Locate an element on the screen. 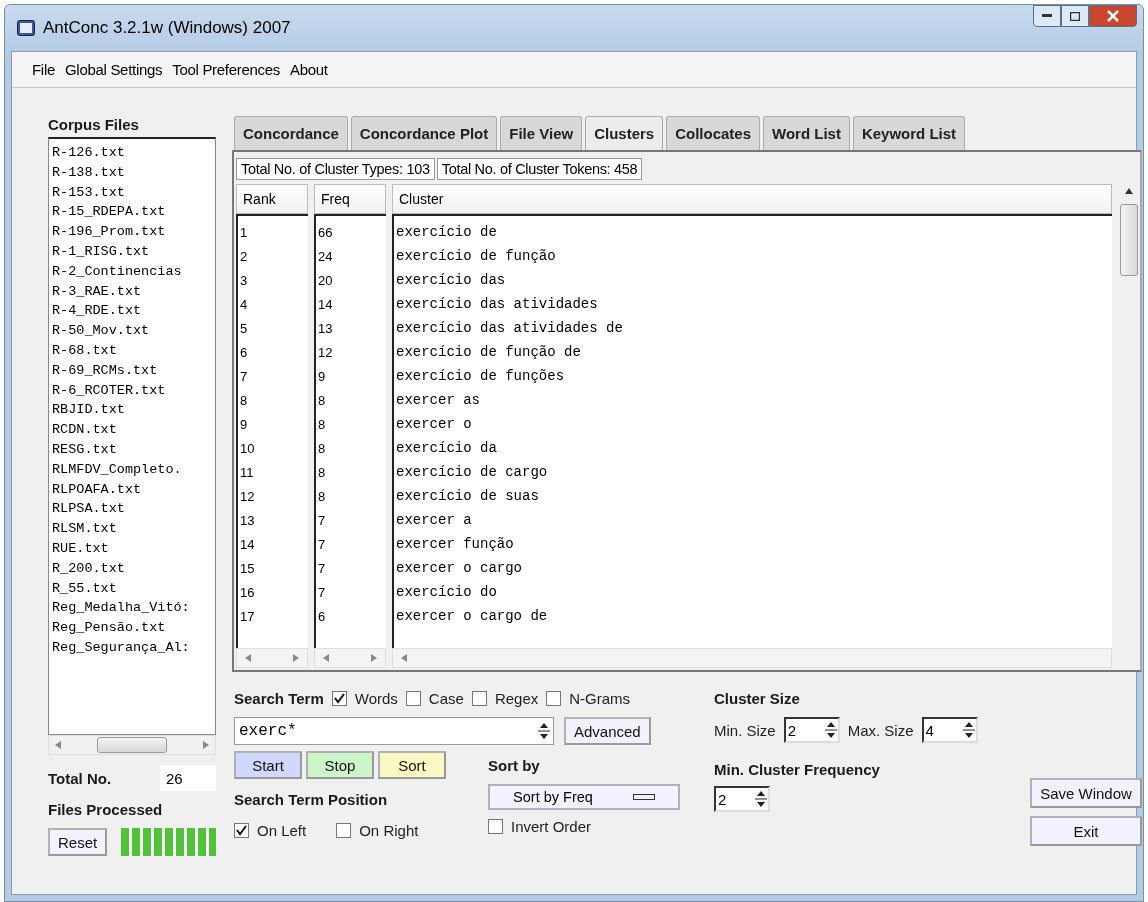 Image resolution: width=1148 pixels, height=902 pixels. file-name: R-6_RCOTER.txt is located at coordinates (132, 390).